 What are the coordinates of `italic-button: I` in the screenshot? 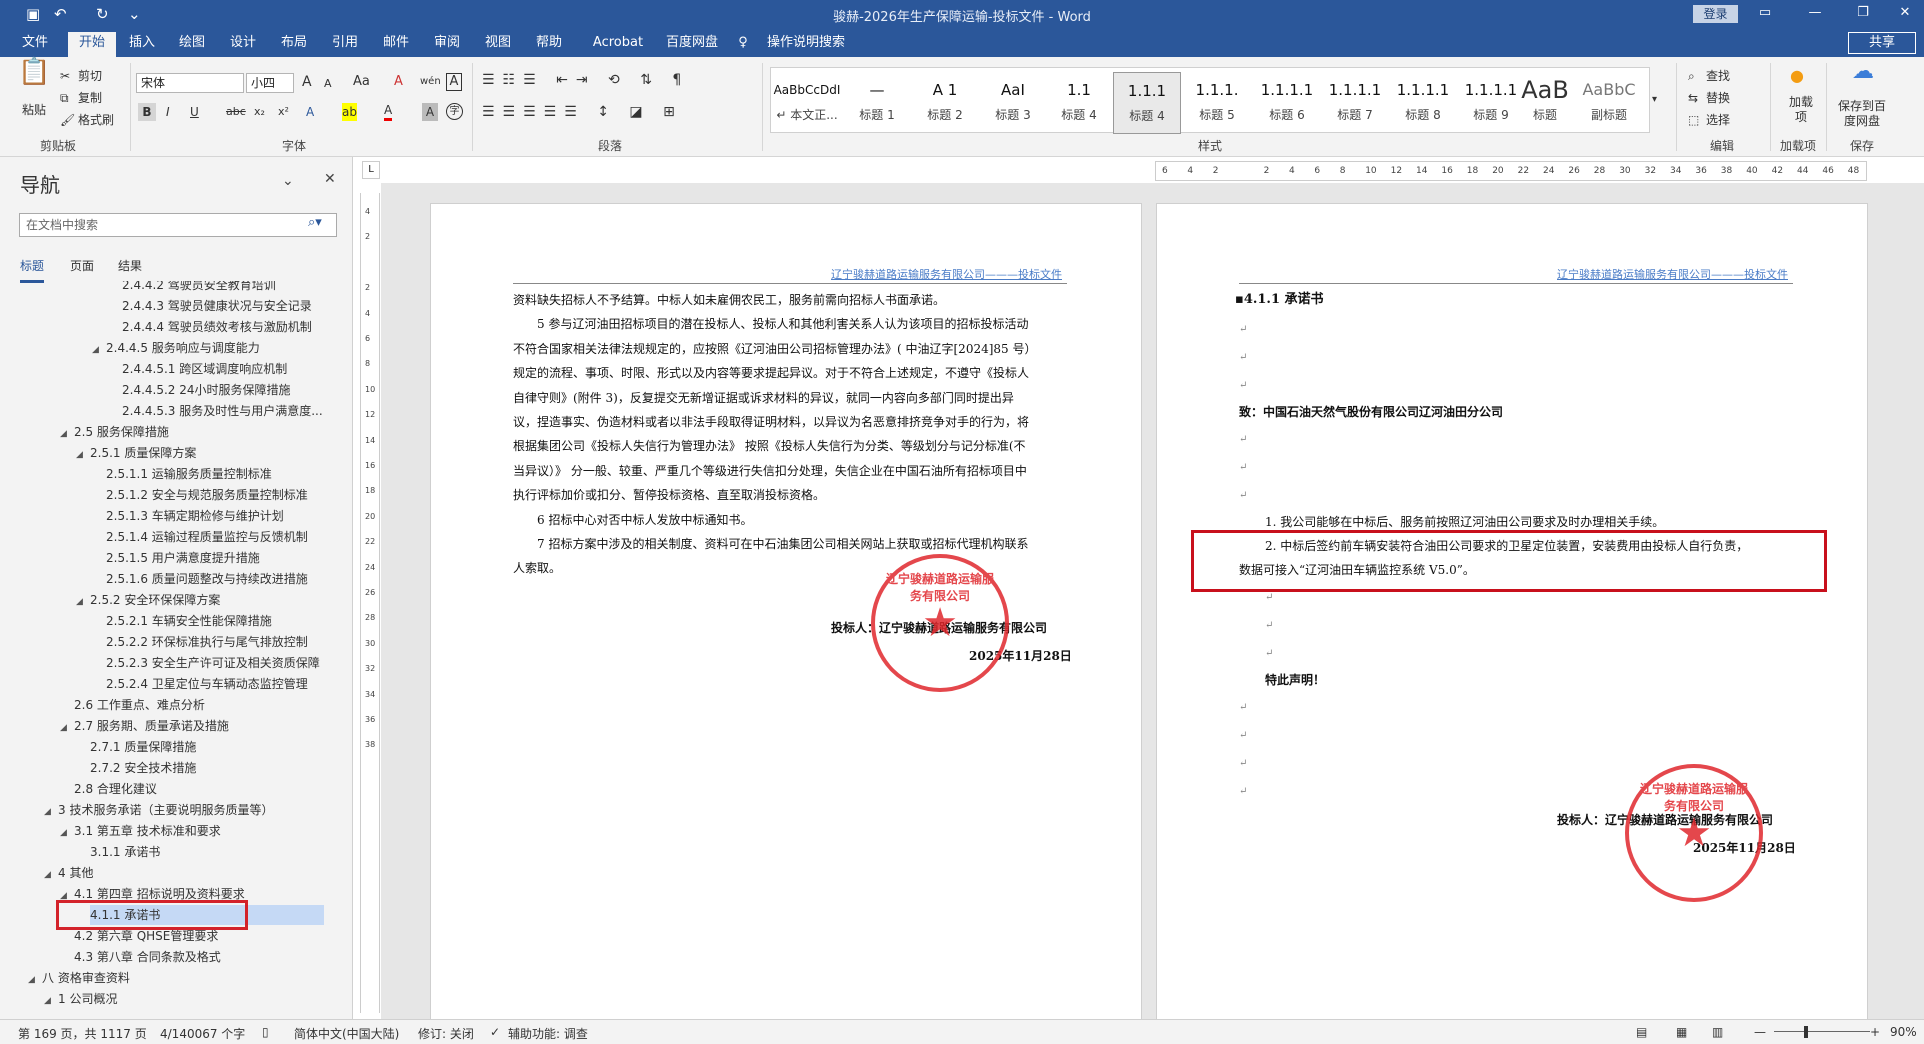 It's located at (168, 112).